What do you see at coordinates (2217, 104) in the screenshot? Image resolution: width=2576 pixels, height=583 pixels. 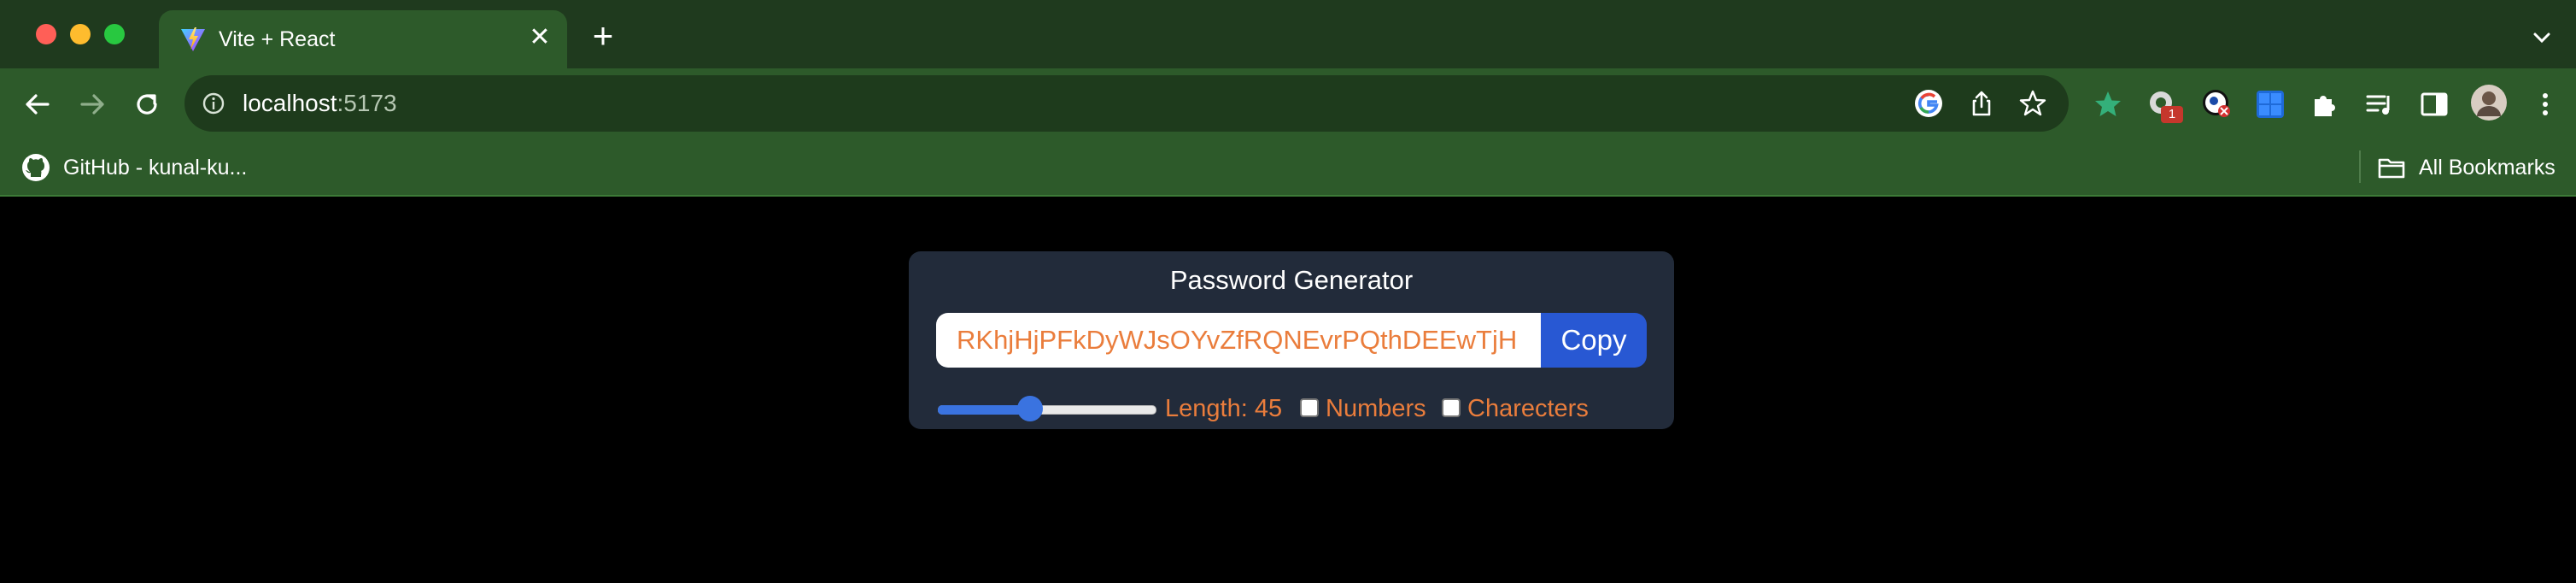 I see `profile-extension-icon` at bounding box center [2217, 104].